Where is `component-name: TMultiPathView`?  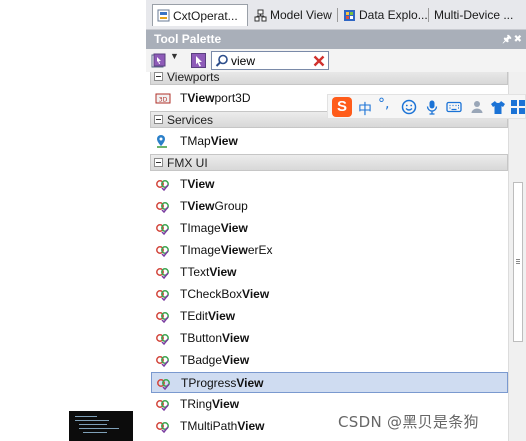
component-name: TMultiPathView is located at coordinates (222, 426).